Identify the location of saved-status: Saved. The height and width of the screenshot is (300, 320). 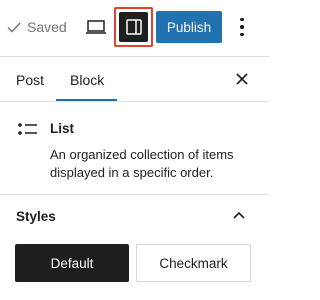
(36, 27).